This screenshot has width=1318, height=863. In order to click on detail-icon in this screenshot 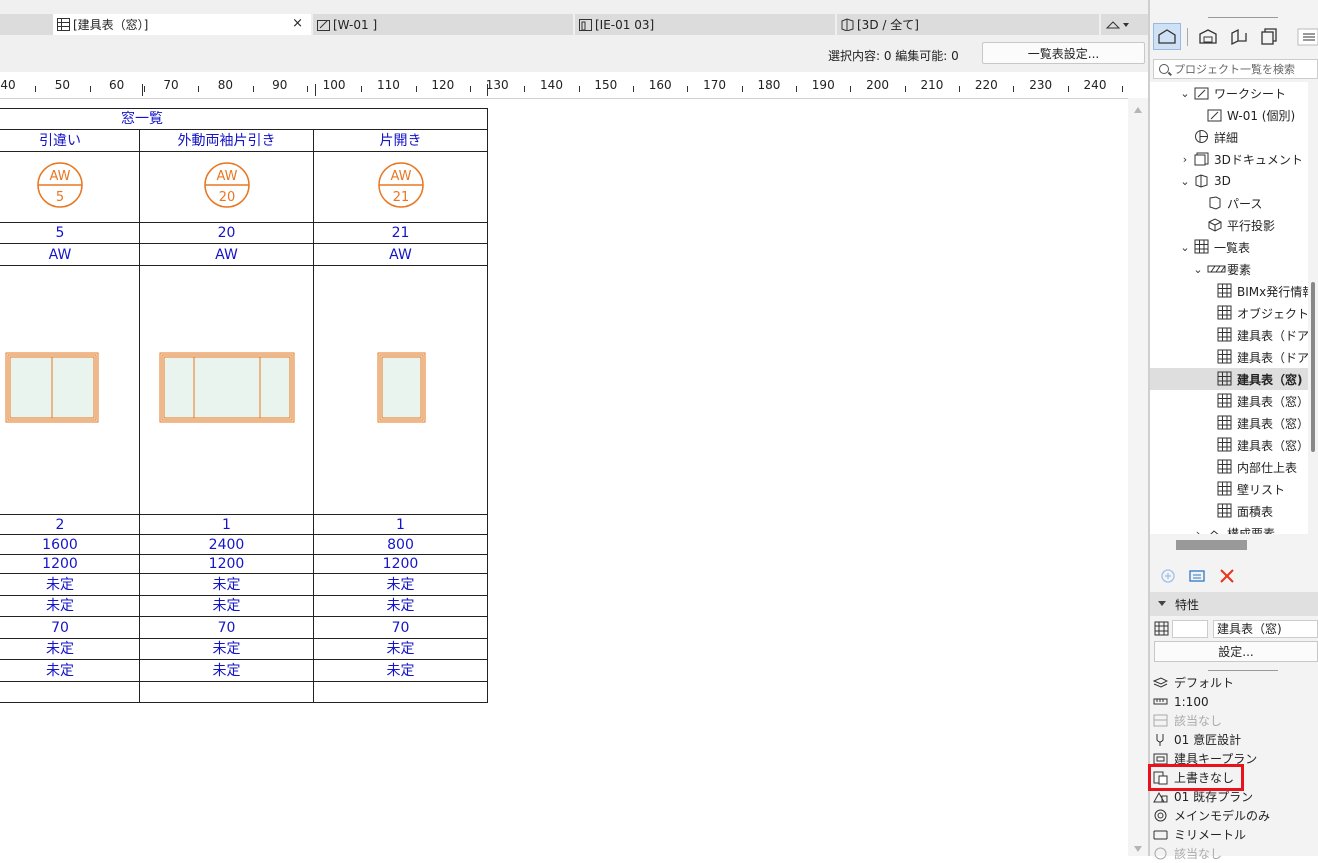, I will do `click(1201, 136)`.